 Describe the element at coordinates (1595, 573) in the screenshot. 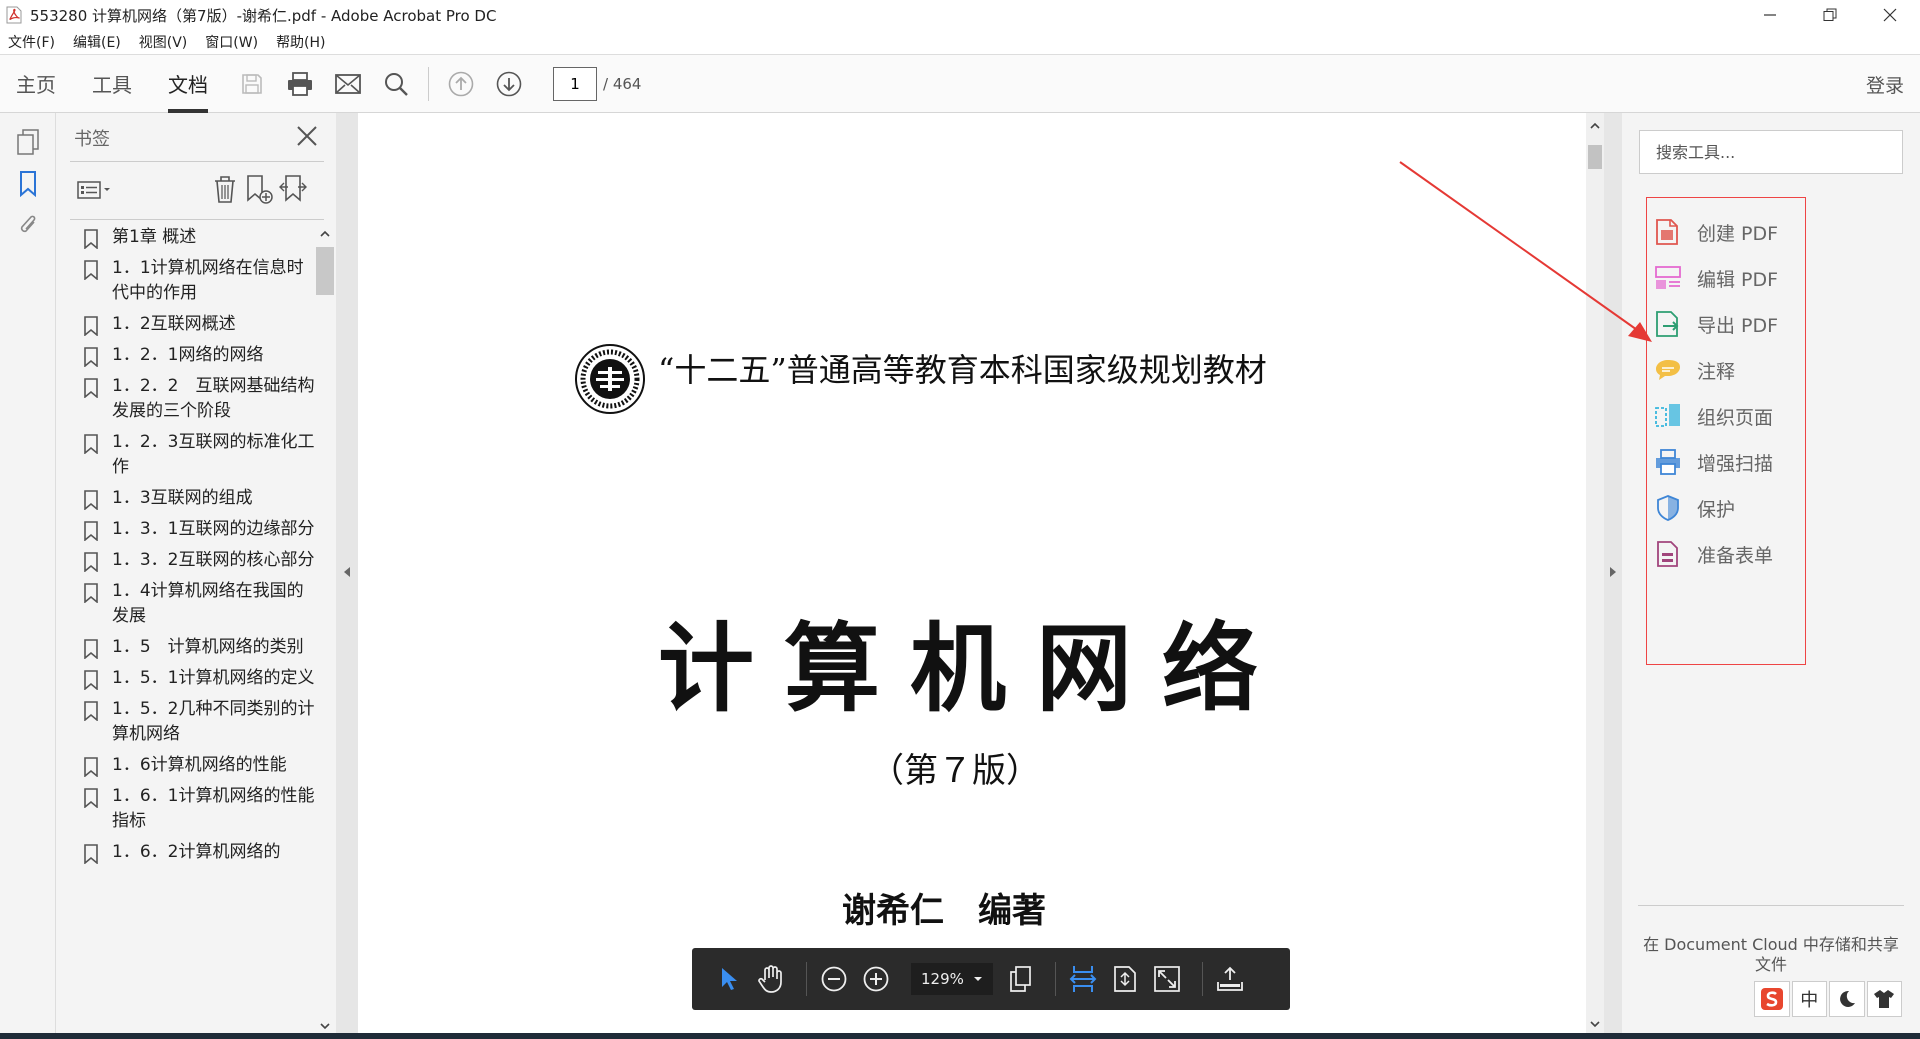

I see `document-scrollbar` at that location.